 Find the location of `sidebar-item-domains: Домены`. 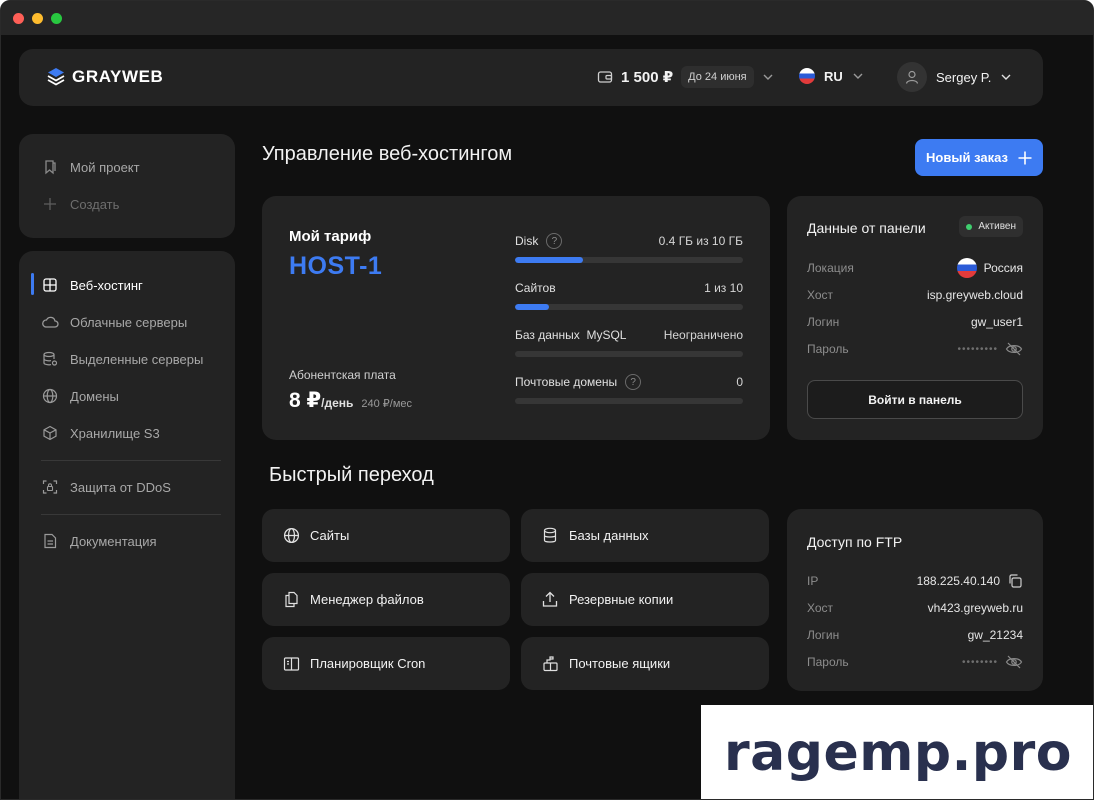

sidebar-item-domains: Домены is located at coordinates (80, 396).